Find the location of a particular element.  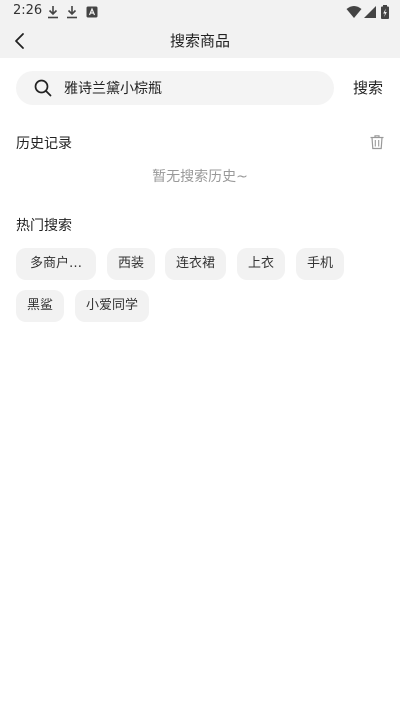

search-box is located at coordinates (175, 88).